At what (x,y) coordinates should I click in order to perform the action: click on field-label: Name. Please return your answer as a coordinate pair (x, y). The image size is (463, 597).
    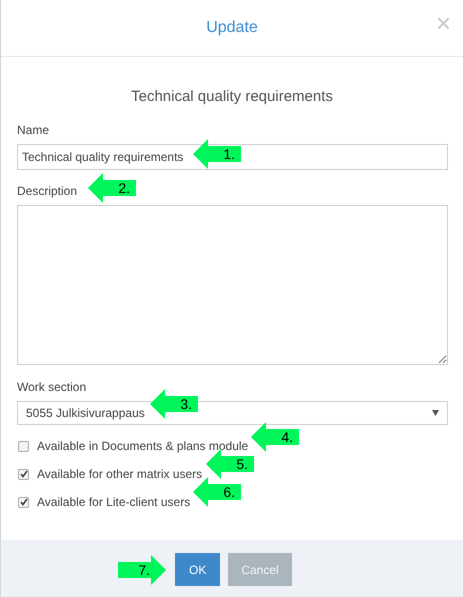
    Looking at the image, I should click on (33, 130).